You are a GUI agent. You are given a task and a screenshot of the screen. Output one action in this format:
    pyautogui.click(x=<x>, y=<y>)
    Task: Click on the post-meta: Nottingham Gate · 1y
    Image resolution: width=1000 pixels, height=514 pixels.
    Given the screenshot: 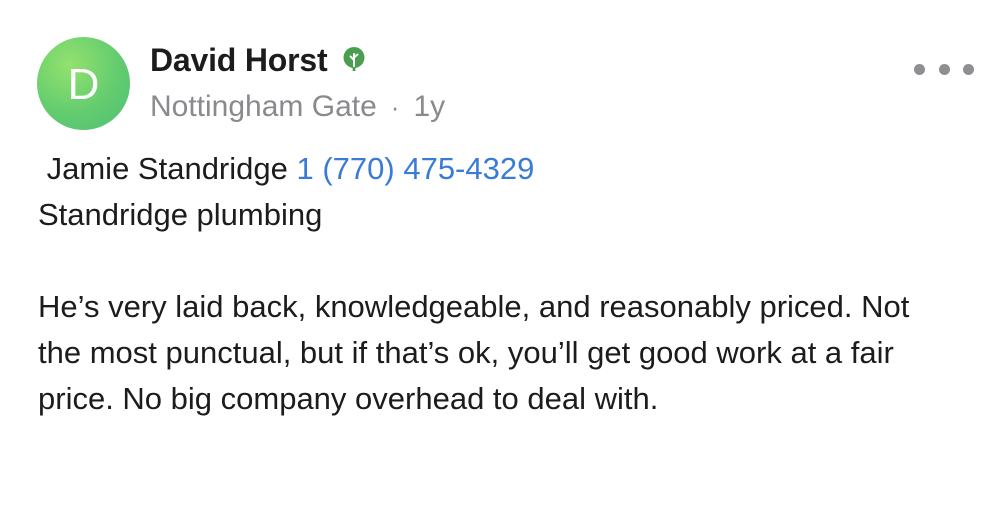 What is the action you would take?
    pyautogui.click(x=297, y=107)
    